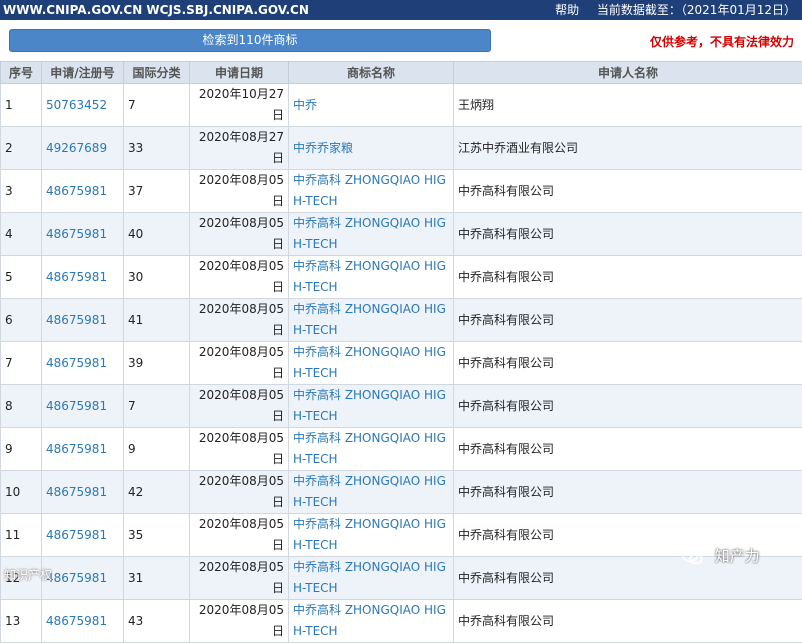 This screenshot has height=643, width=802. Describe the element at coordinates (21, 320) in the screenshot. I see `row-serial: 6` at that location.